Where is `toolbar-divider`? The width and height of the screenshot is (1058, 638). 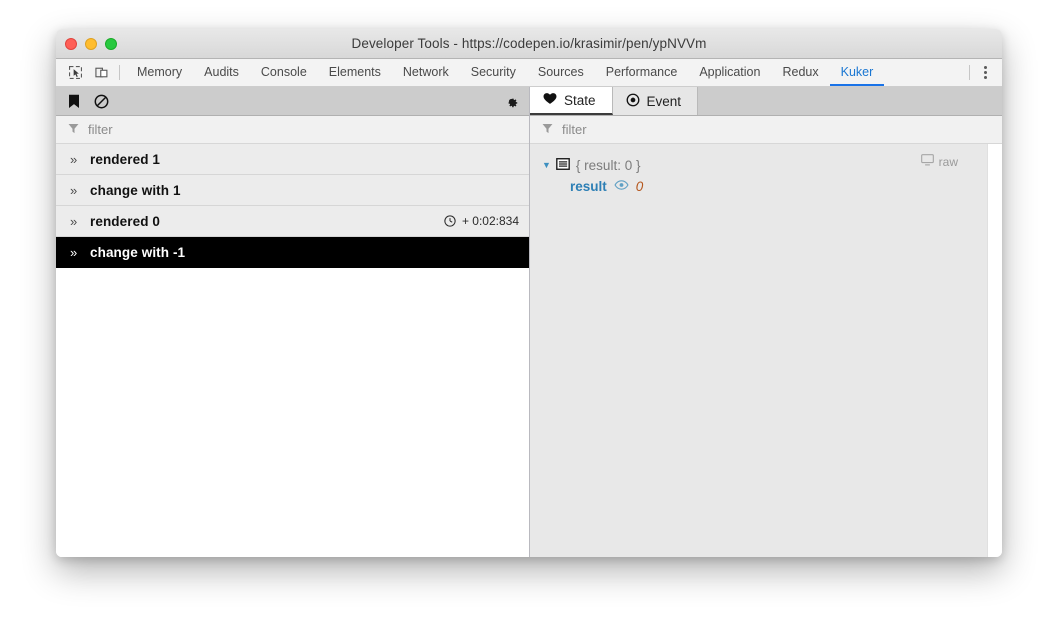
toolbar-divider is located at coordinates (119, 72).